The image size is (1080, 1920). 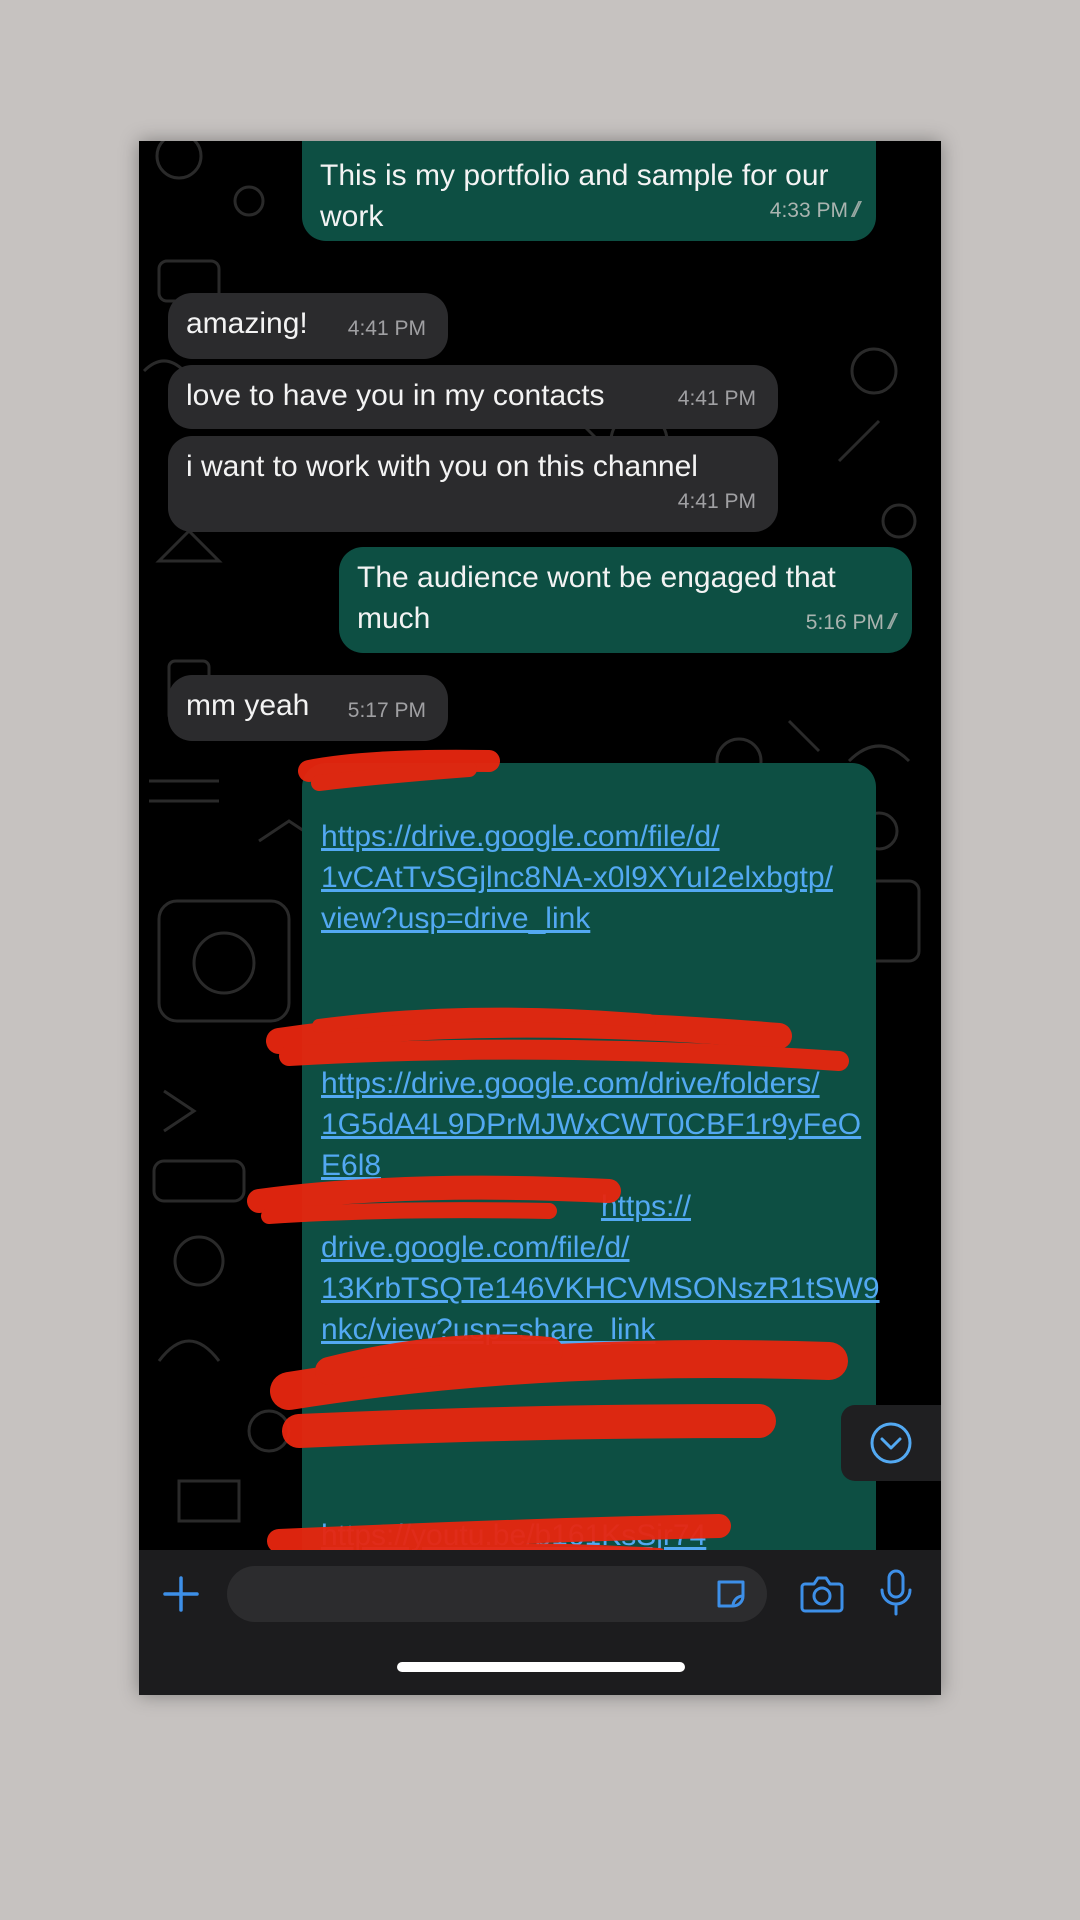 What do you see at coordinates (731, 1594) in the screenshot?
I see `sticker-icon` at bounding box center [731, 1594].